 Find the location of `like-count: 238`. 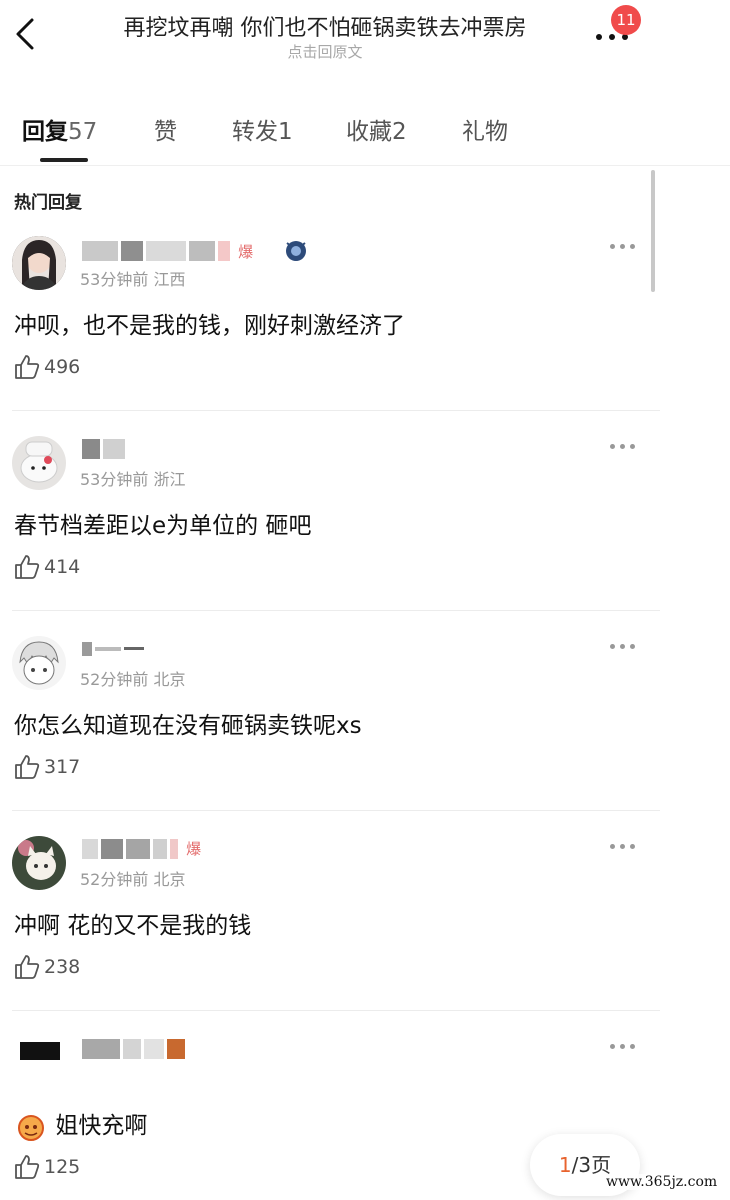

like-count: 238 is located at coordinates (62, 967).